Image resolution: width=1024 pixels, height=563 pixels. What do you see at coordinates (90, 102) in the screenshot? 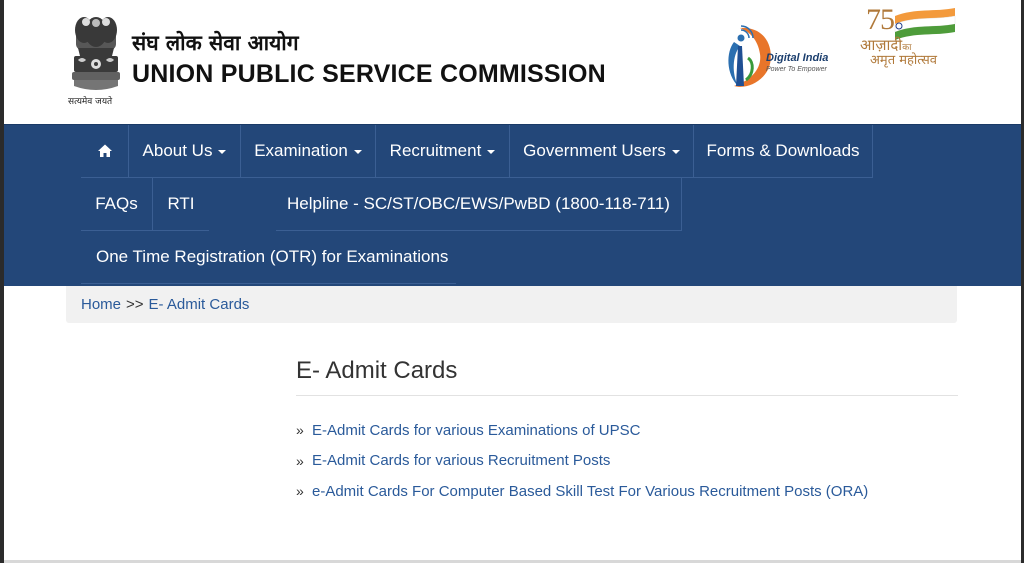
I see `emblem-motto: सत्यमेव जयते` at bounding box center [90, 102].